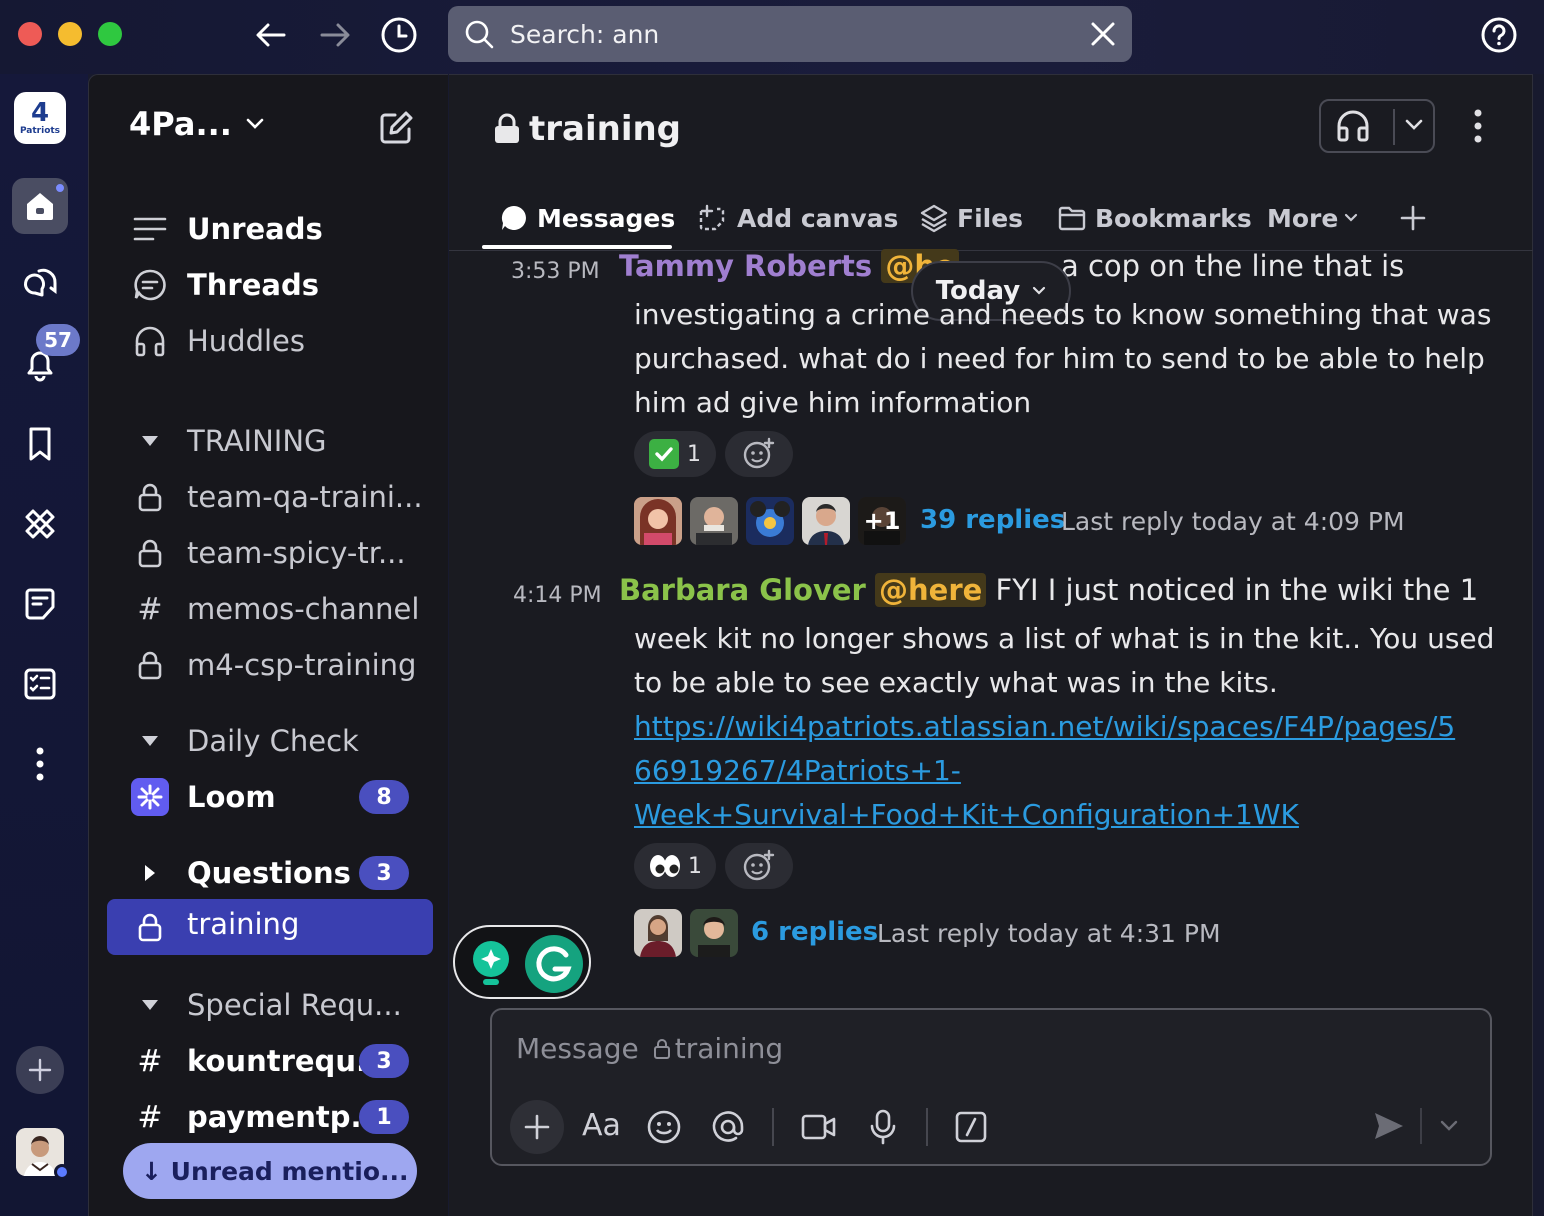 This screenshot has width=1544, height=1216. I want to click on user-avatar, so click(43, 1154).